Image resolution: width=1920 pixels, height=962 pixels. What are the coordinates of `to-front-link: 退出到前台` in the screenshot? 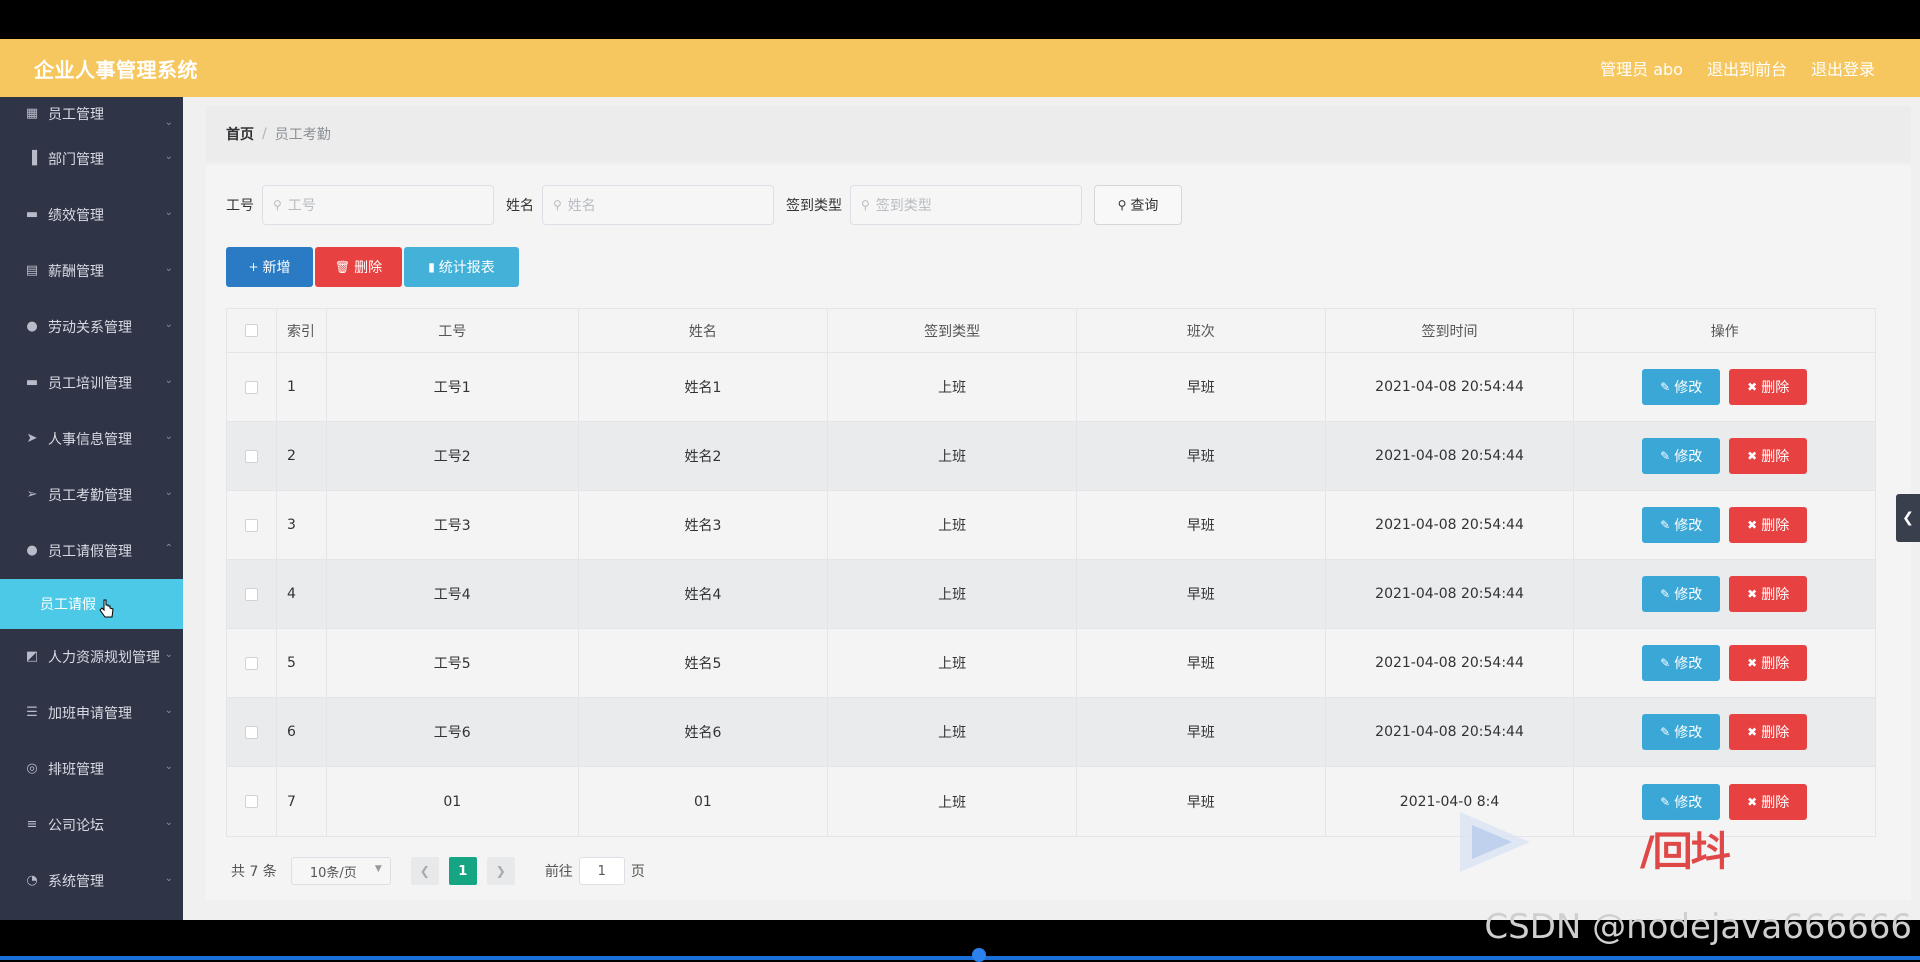 It's located at (1747, 68).